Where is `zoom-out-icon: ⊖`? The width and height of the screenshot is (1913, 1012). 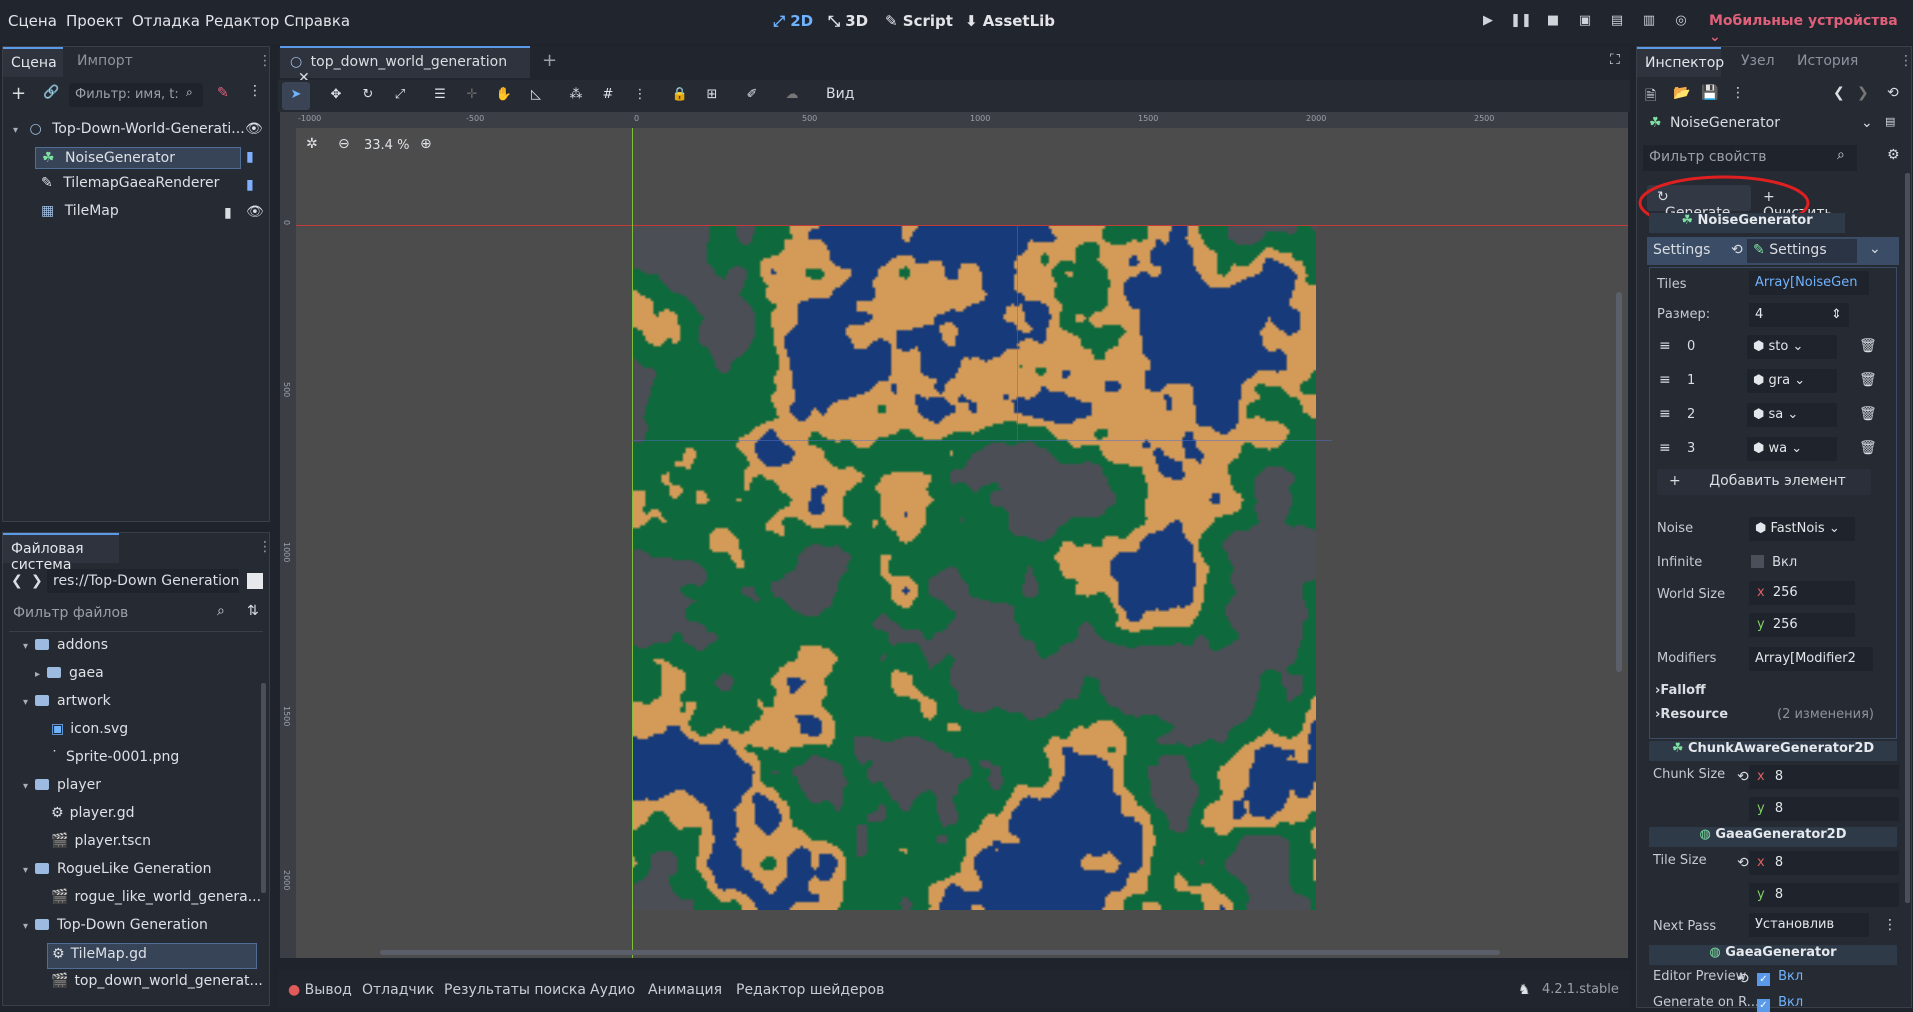 zoom-out-icon: ⊖ is located at coordinates (344, 144).